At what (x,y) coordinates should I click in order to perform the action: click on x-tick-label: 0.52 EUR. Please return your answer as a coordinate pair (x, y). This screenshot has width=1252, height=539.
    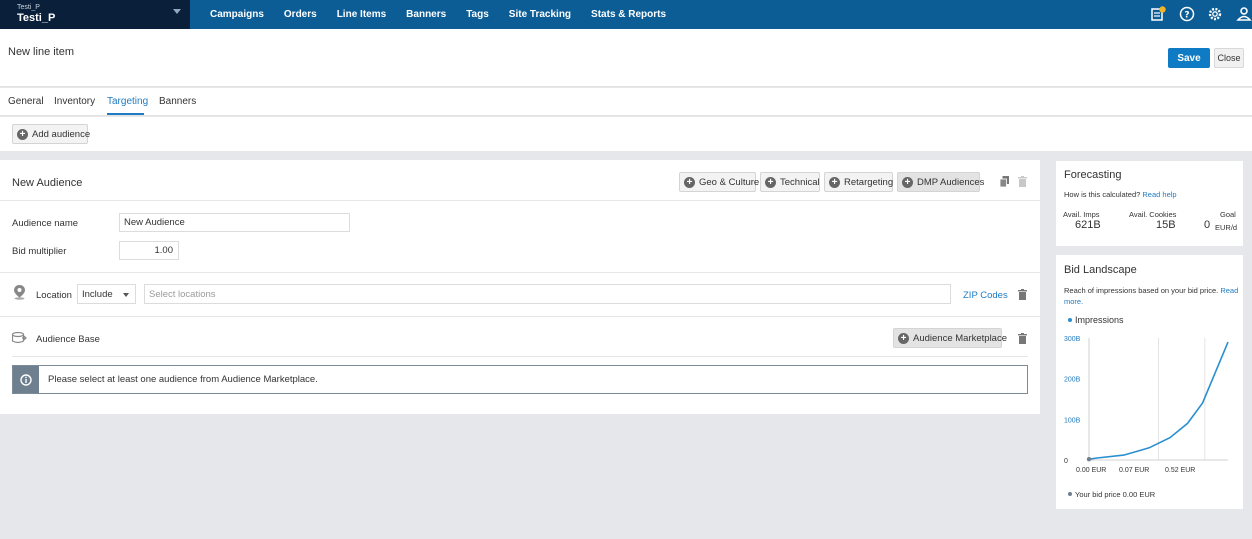
    Looking at the image, I should click on (1180, 470).